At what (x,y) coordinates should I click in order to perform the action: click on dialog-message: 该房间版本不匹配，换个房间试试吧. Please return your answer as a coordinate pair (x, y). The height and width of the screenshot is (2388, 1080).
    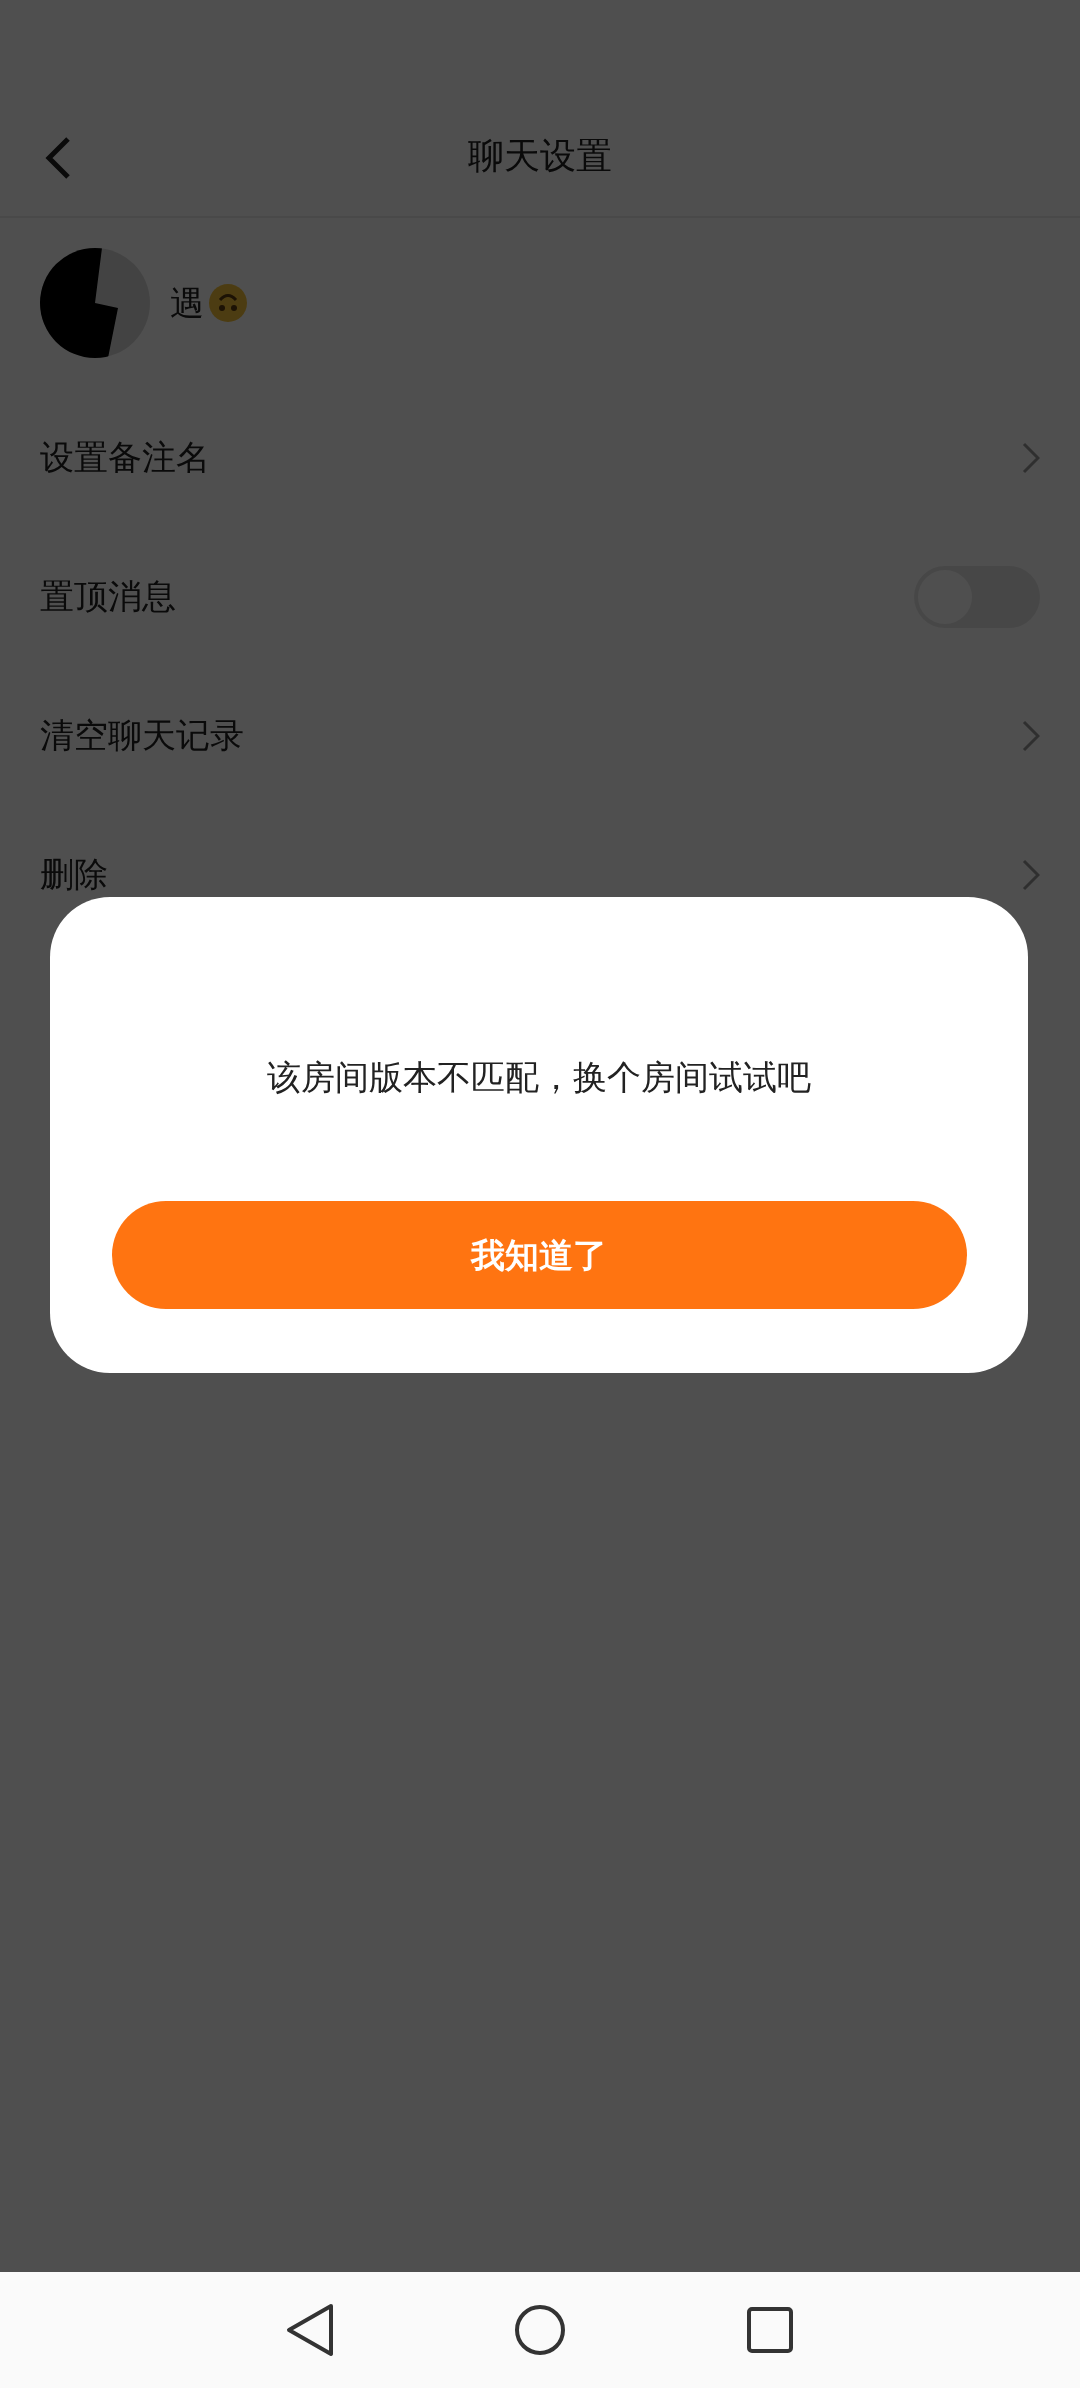
    Looking at the image, I should click on (539, 1077).